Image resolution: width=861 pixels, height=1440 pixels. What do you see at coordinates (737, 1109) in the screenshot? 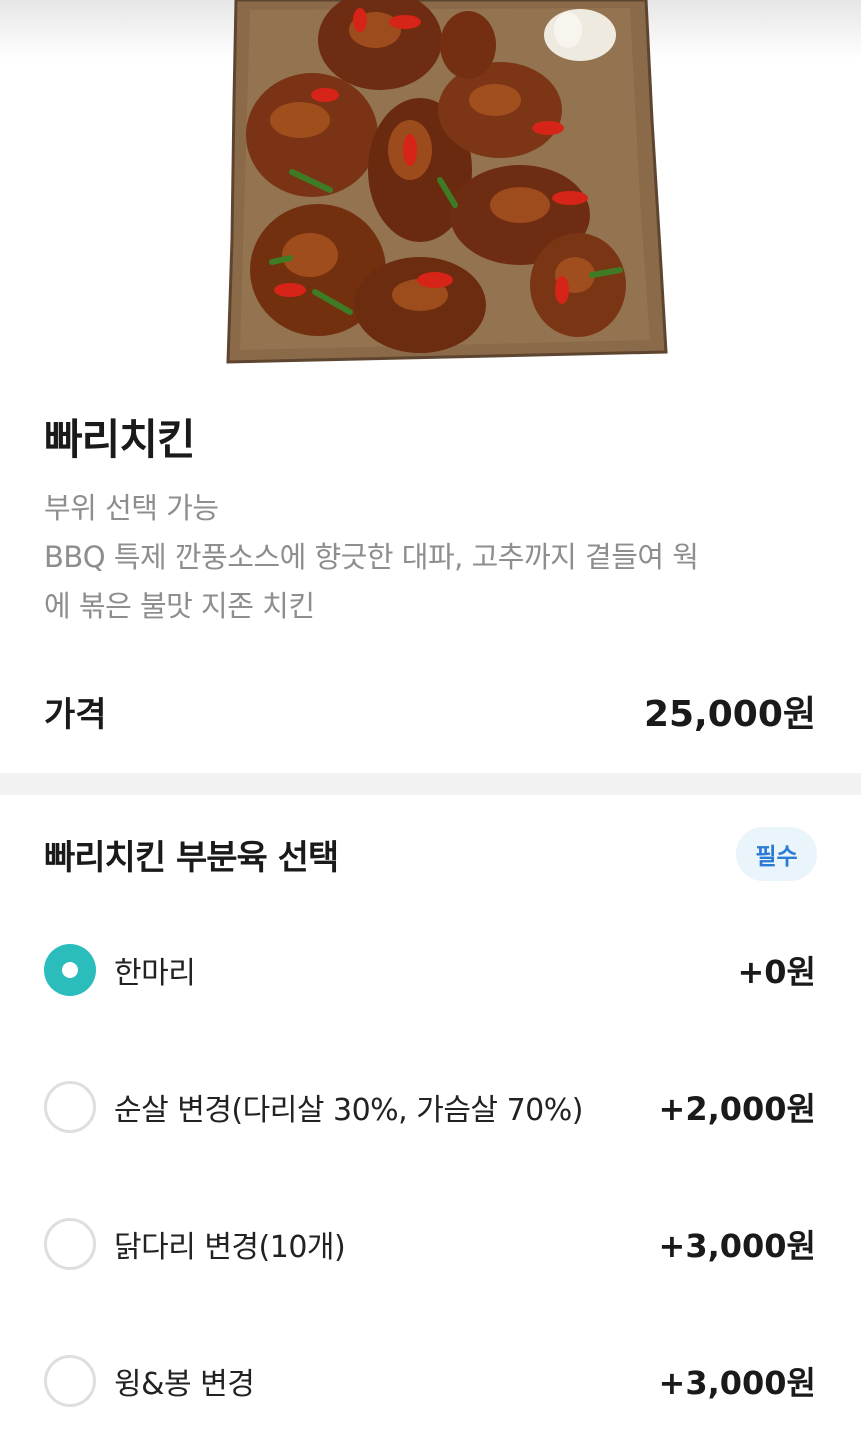
I see `option-price: +2,000원` at bounding box center [737, 1109].